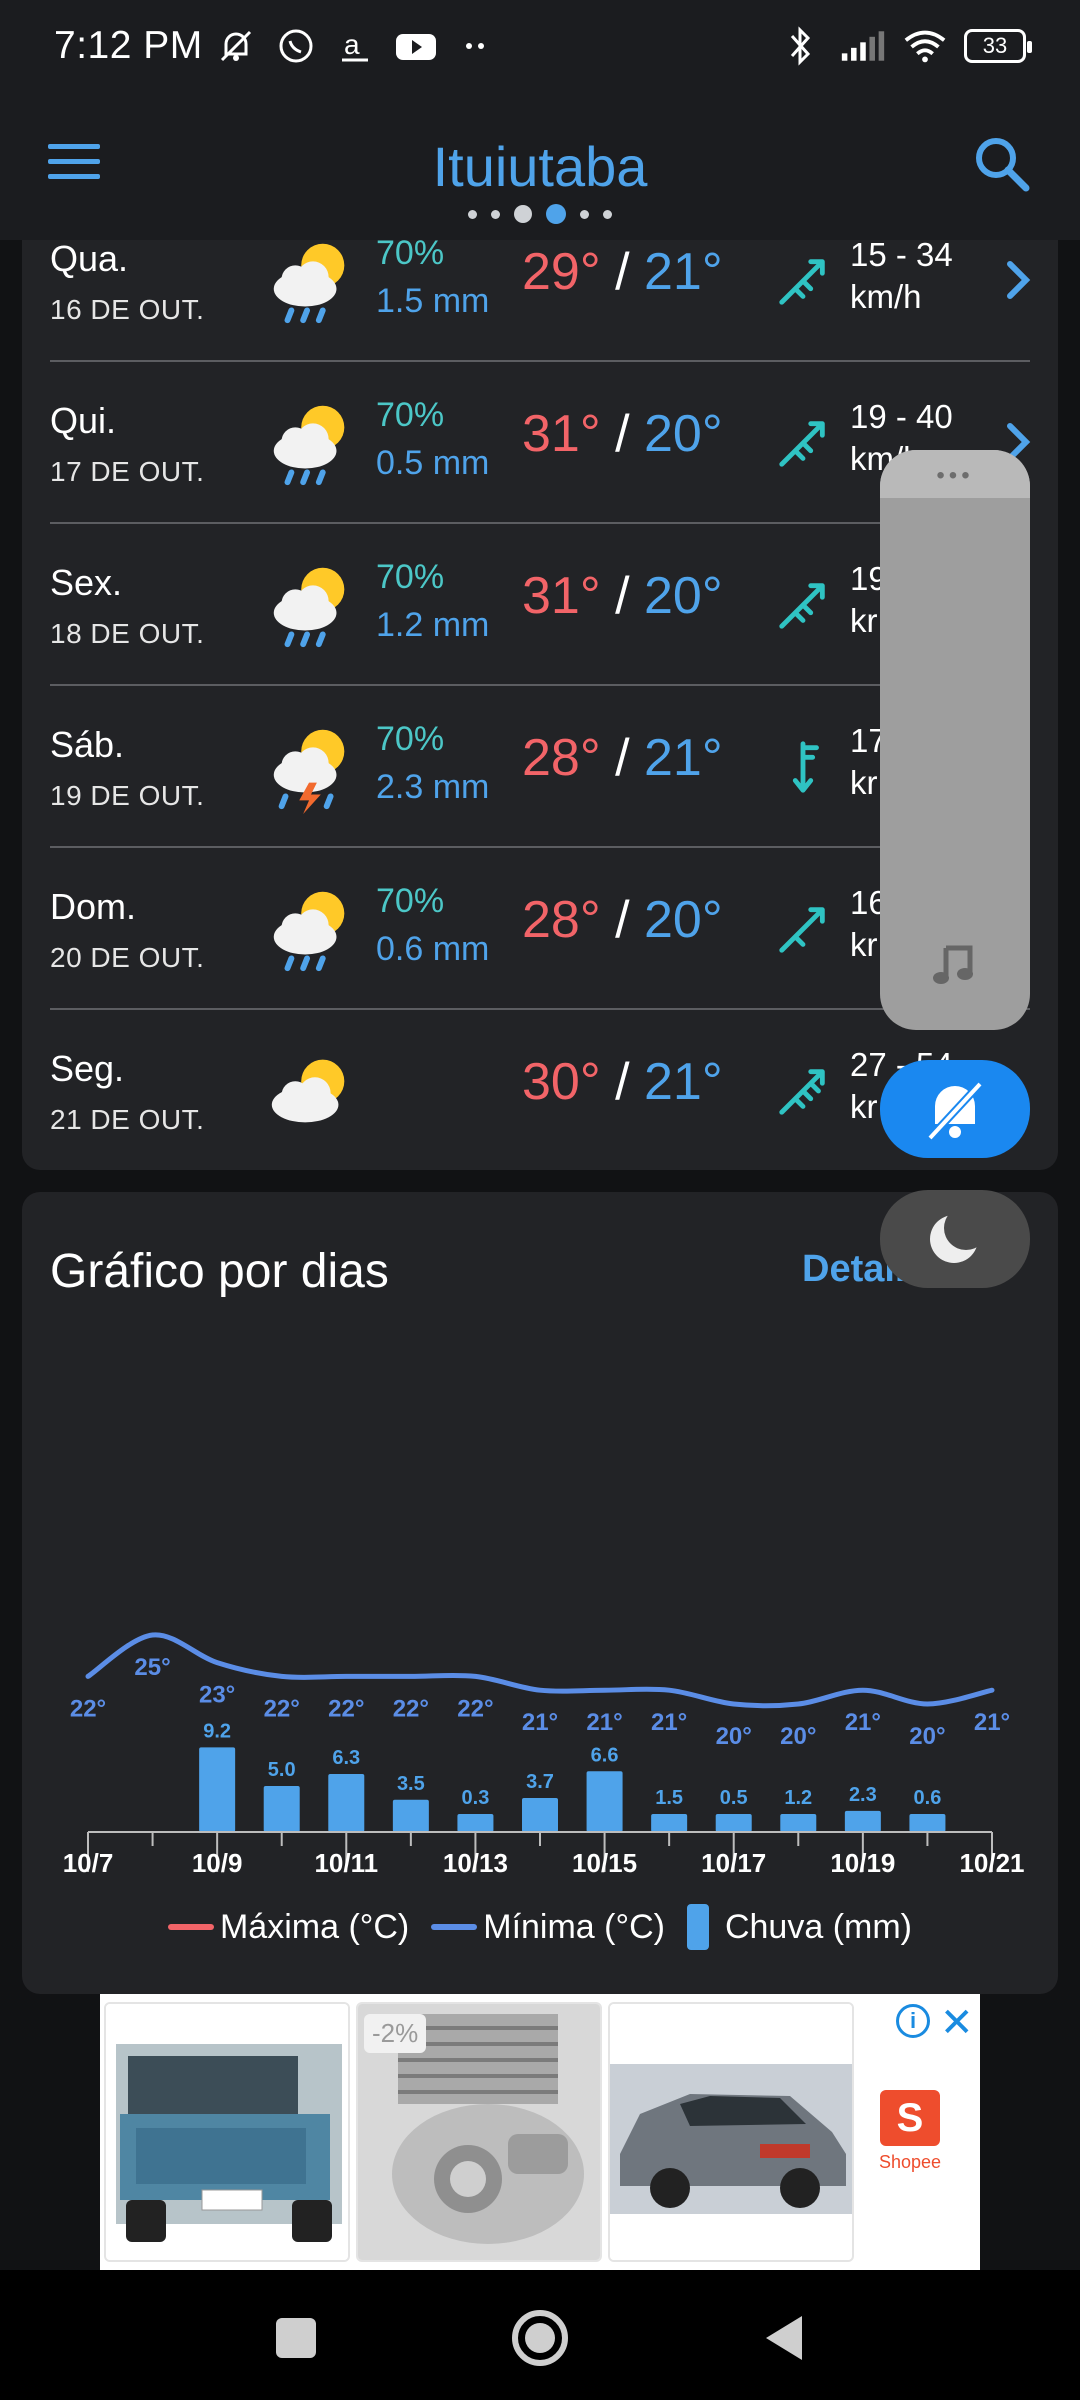  Describe the element at coordinates (801, 46) in the screenshot. I see `bluetooth-icon` at that location.